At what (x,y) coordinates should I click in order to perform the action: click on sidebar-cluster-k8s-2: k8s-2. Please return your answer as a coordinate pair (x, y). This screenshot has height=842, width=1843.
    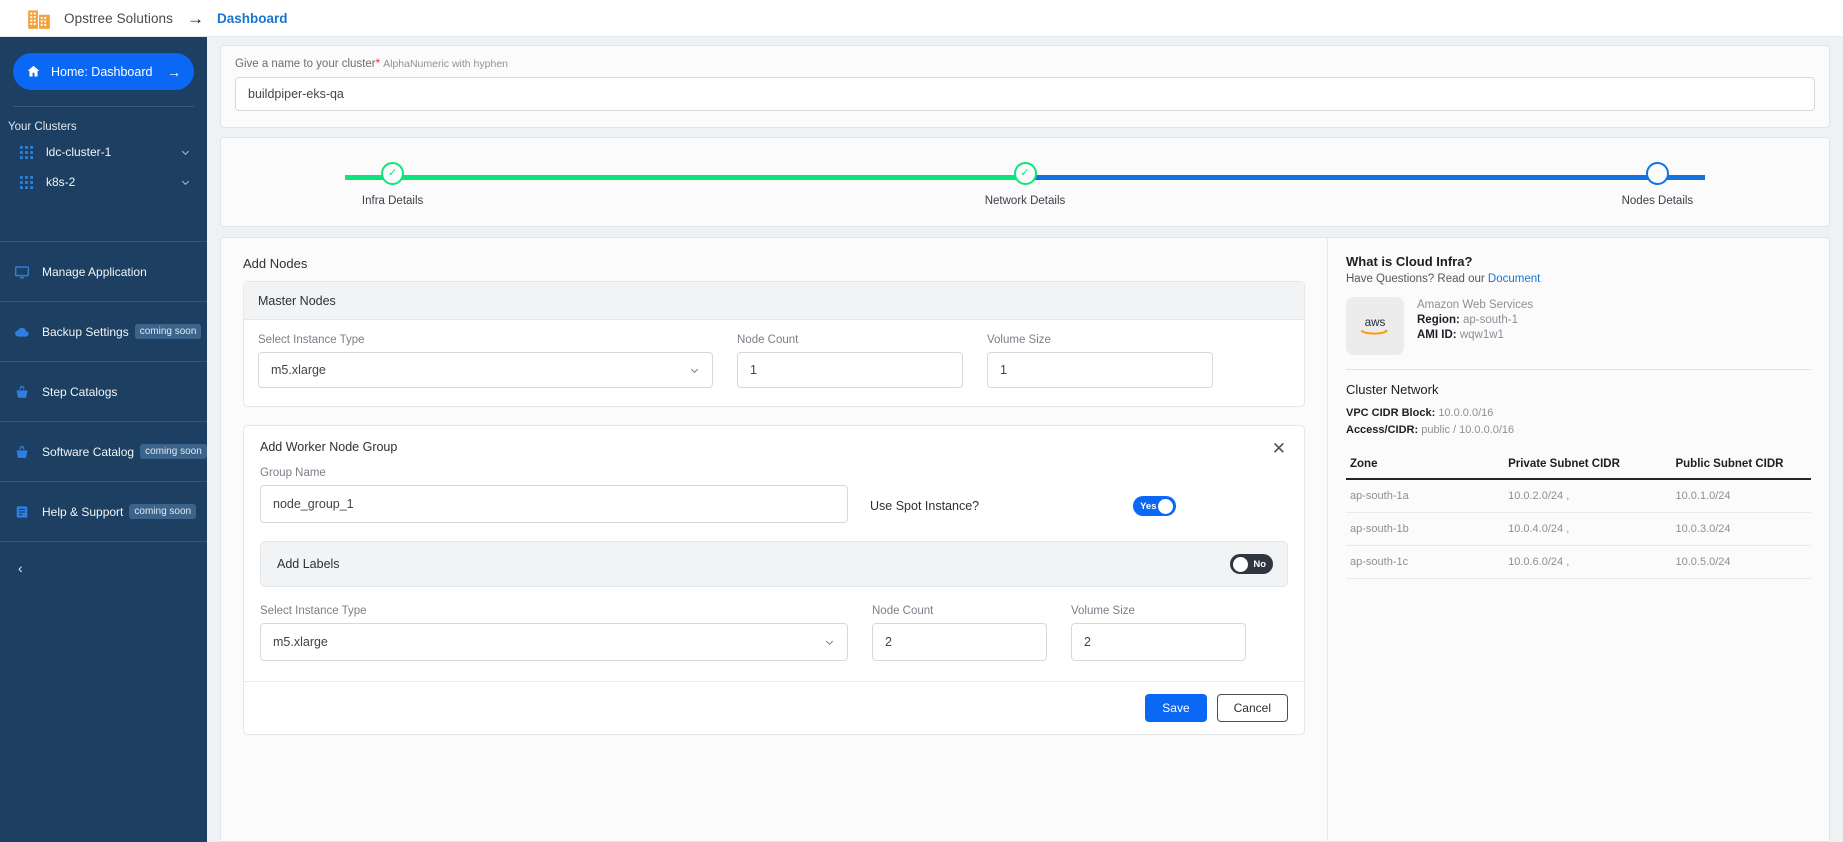
    Looking at the image, I should click on (103, 182).